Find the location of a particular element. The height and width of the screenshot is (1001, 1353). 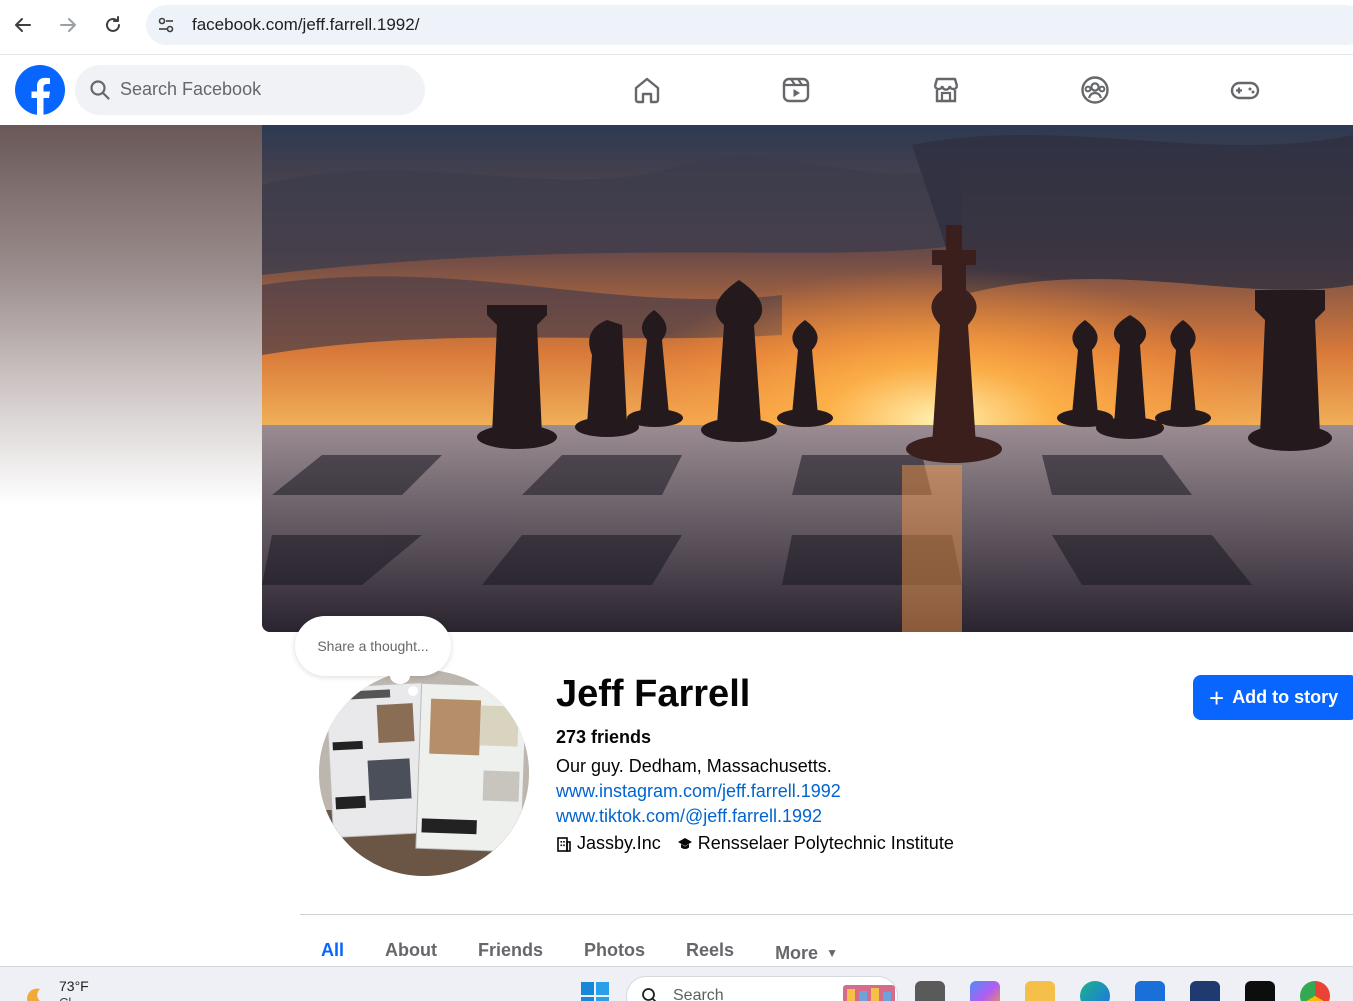

reload-icon is located at coordinates (113, 24).